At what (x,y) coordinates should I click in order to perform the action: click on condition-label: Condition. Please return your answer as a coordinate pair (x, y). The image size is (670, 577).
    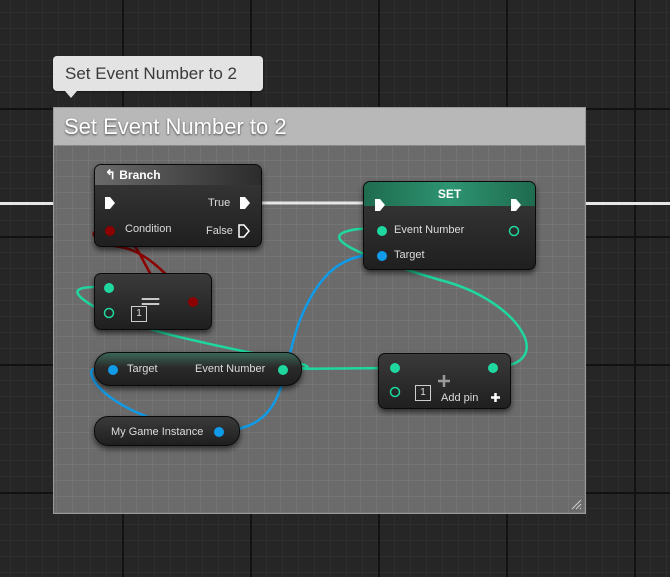
    Looking at the image, I should click on (148, 229).